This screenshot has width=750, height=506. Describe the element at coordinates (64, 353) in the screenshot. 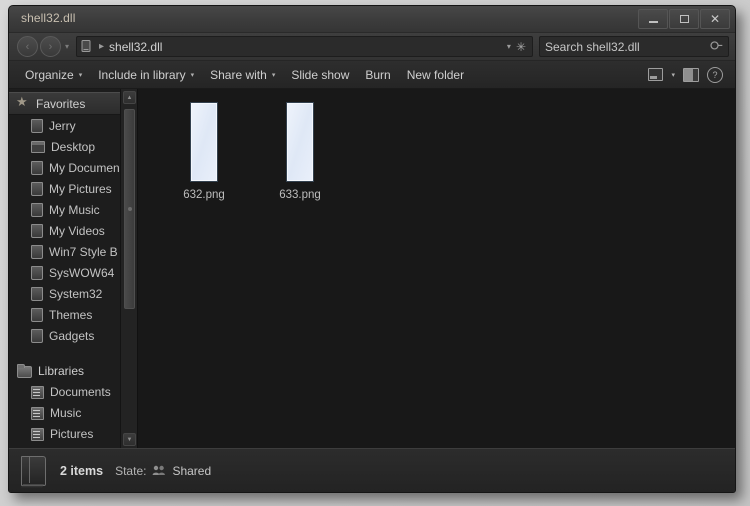

I see `sidebar-group-spacer` at that location.